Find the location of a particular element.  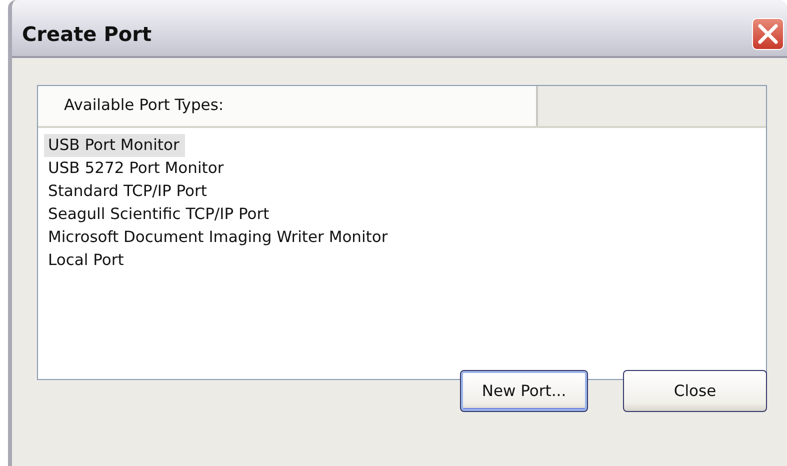

close-dialog-button: Close is located at coordinates (695, 391).